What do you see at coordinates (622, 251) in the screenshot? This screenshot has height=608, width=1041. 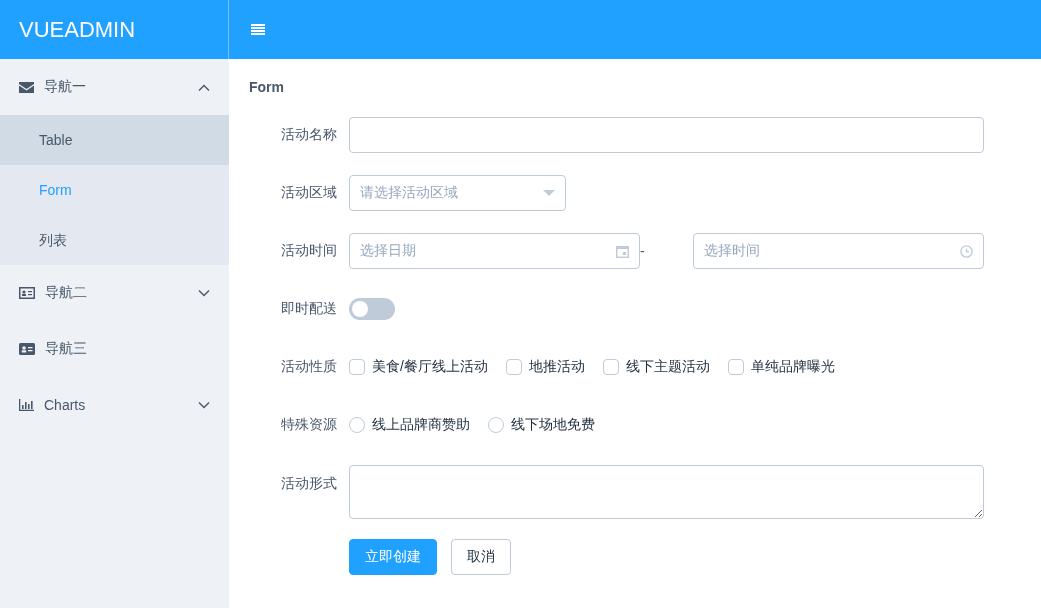 I see `calendar-icon` at bounding box center [622, 251].